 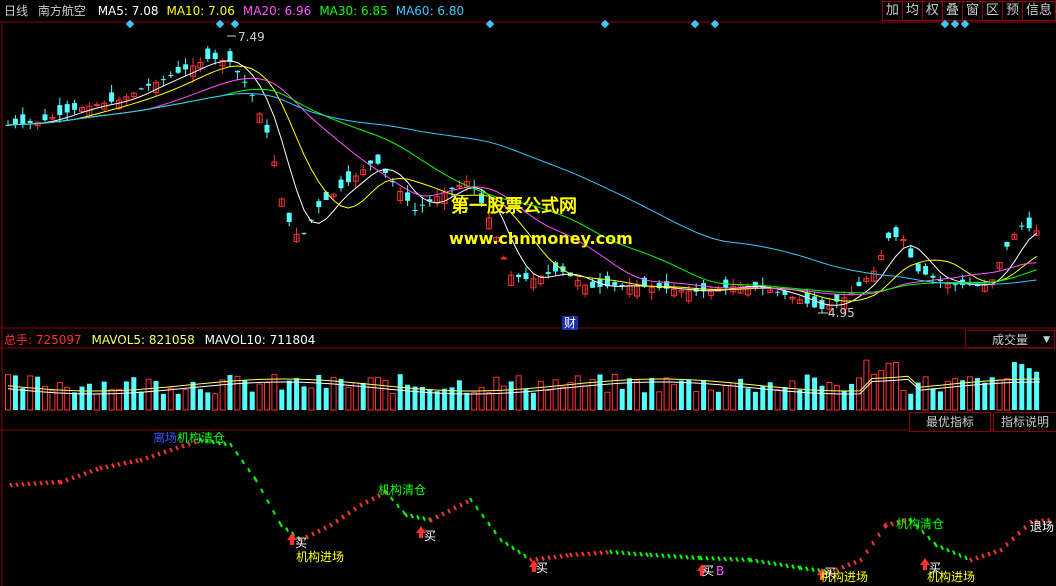 I want to click on signal-enter-1: 机构进场, so click(x=320, y=557).